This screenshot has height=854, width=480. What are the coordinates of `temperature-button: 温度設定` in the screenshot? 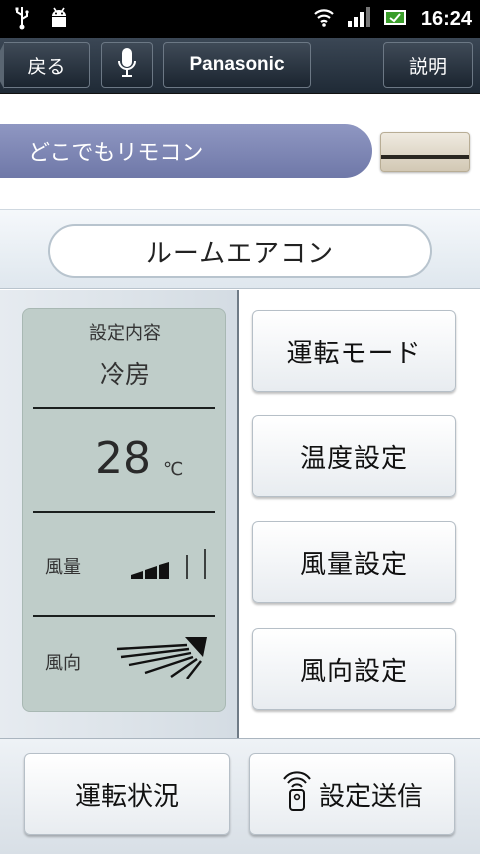 It's located at (354, 456).